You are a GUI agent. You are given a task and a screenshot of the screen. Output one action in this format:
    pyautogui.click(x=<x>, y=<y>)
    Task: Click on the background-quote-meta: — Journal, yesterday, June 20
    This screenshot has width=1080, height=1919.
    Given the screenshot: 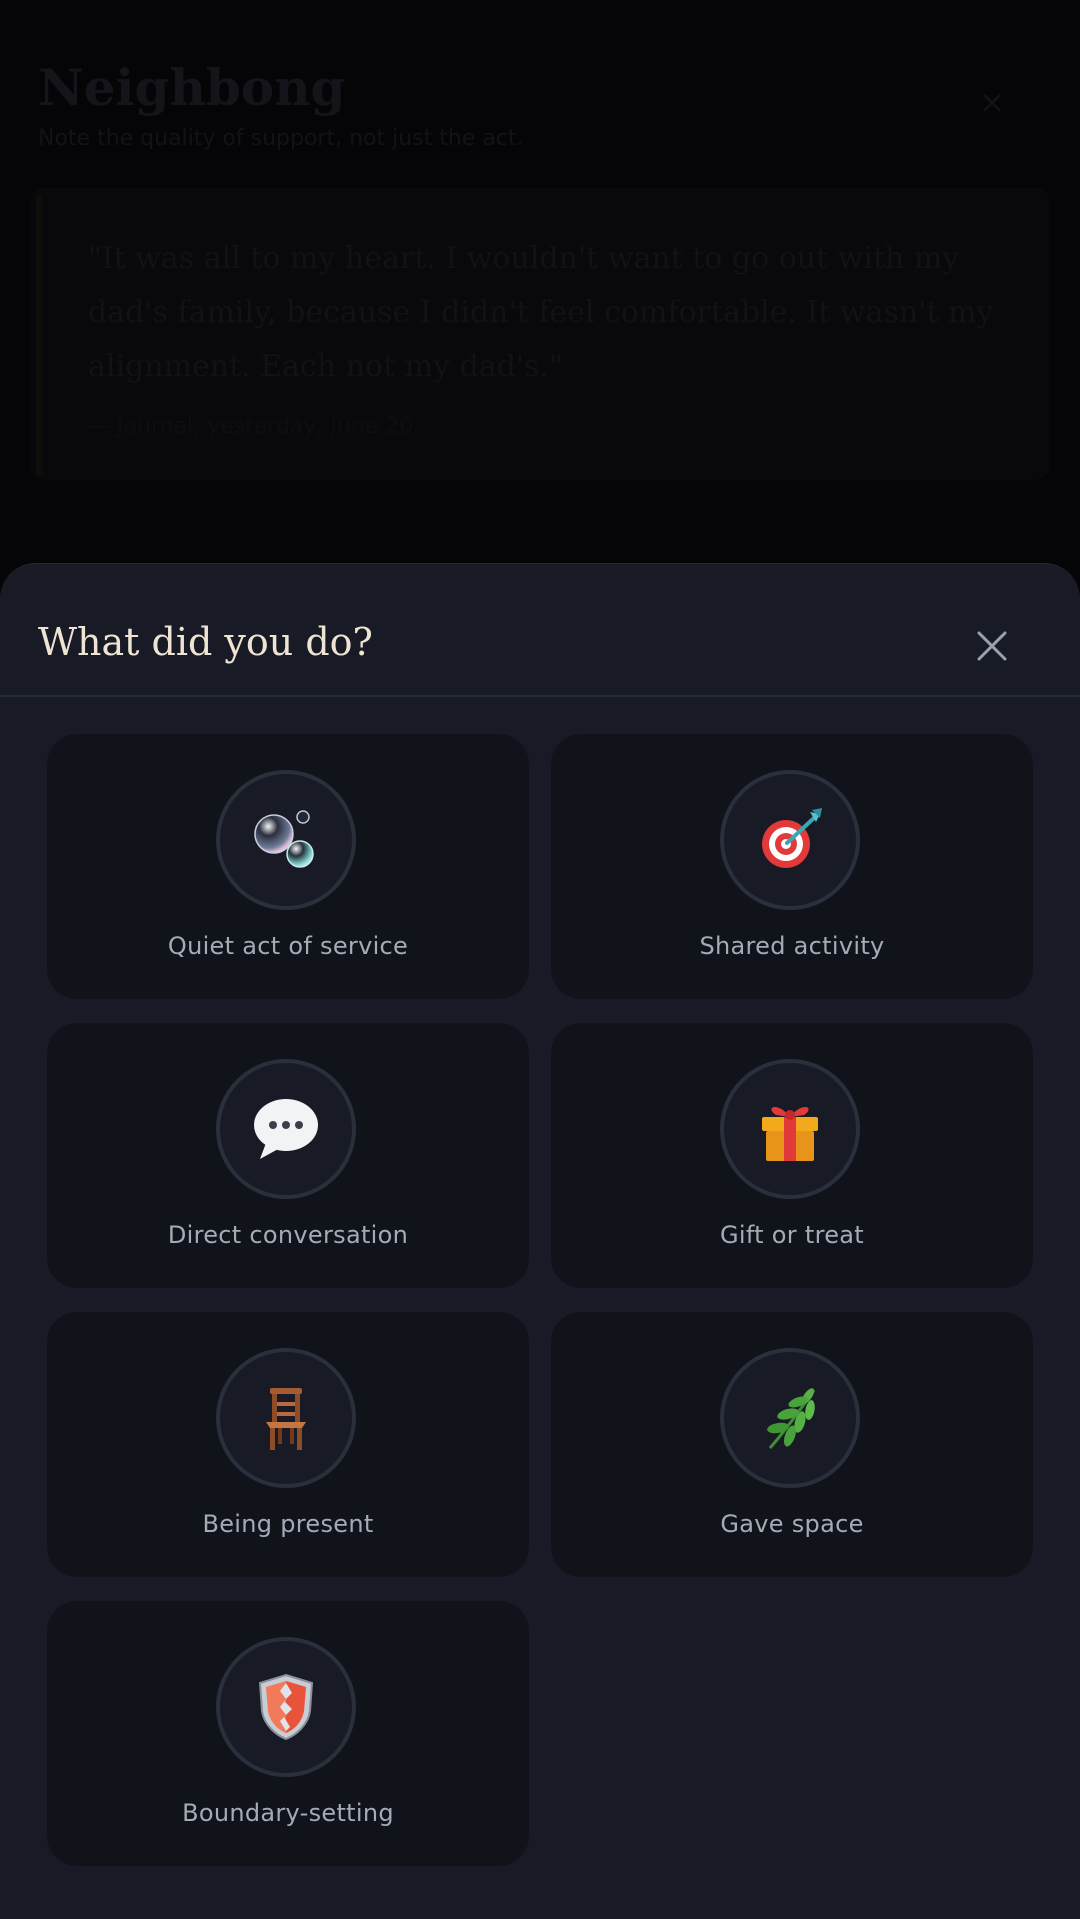 What is the action you would take?
    pyautogui.click(x=251, y=426)
    